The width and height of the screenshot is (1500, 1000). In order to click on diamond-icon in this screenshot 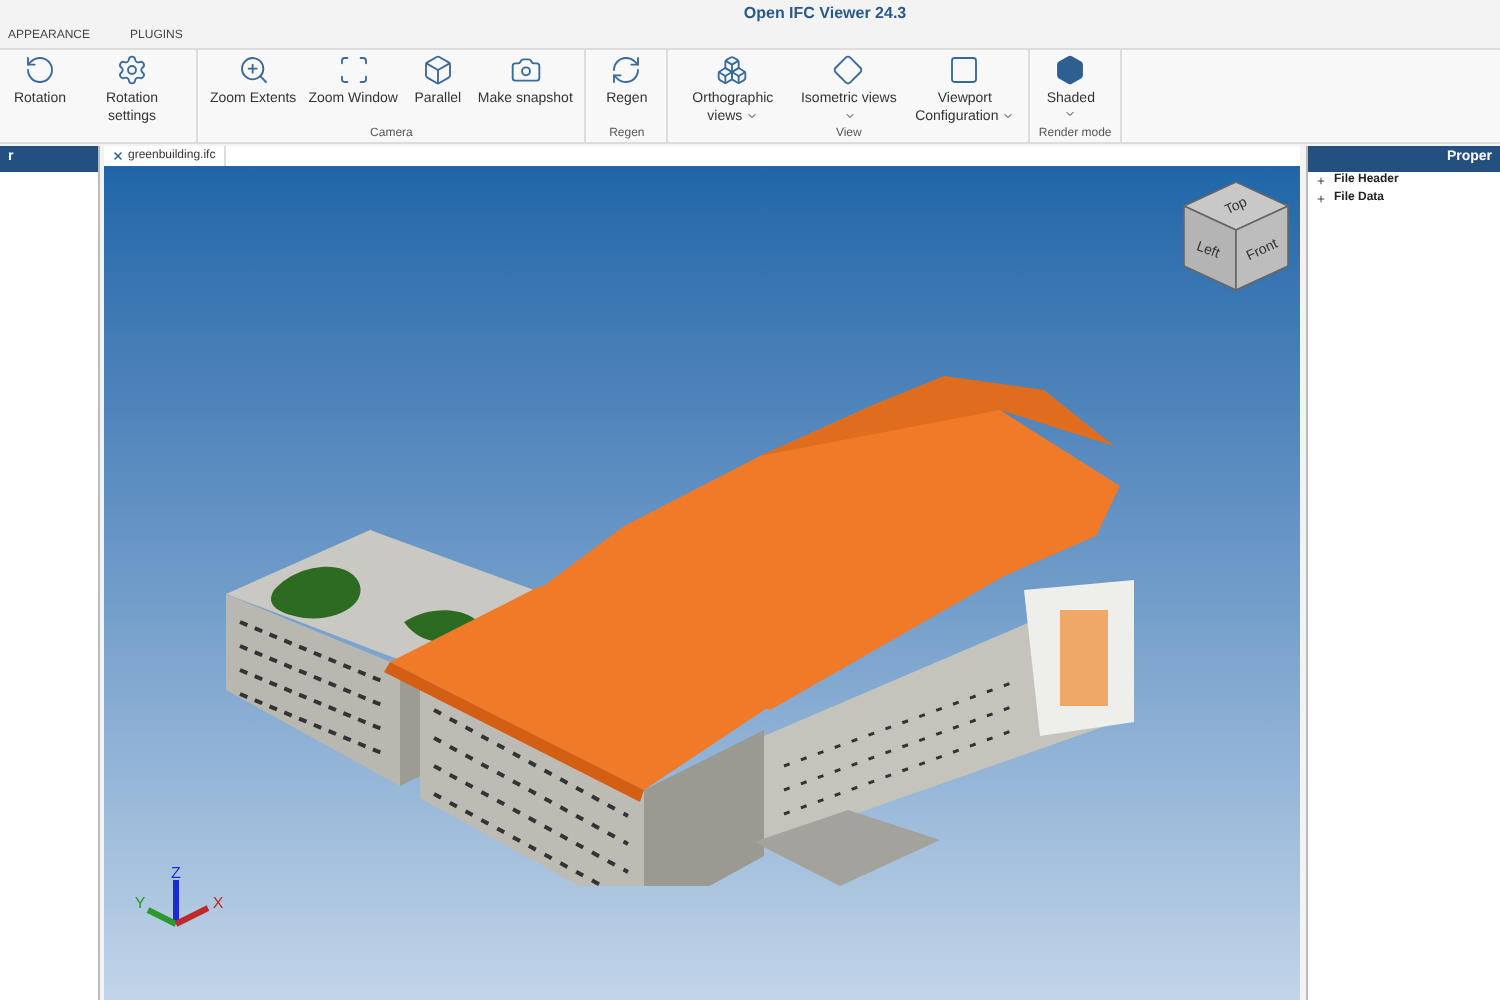, I will do `click(848, 70)`.